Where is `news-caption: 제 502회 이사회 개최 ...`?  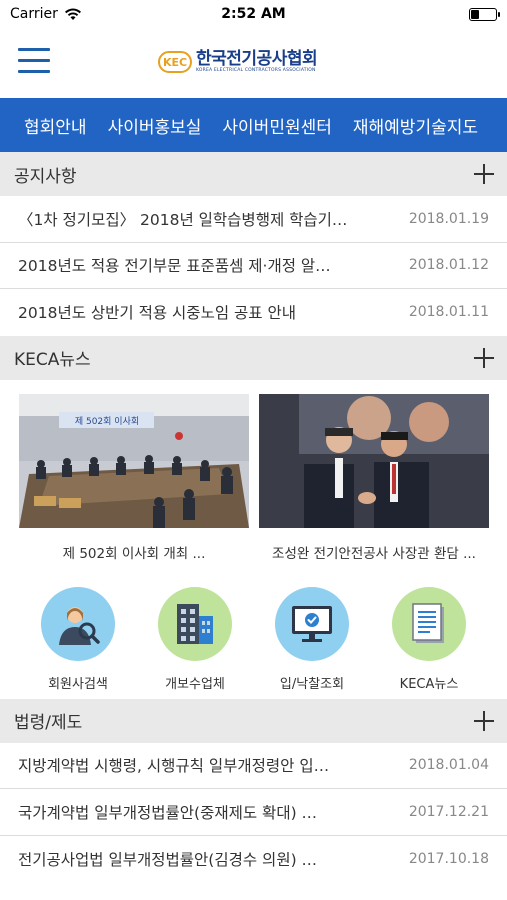 news-caption: 제 502회 이사회 개최 ... is located at coordinates (134, 553).